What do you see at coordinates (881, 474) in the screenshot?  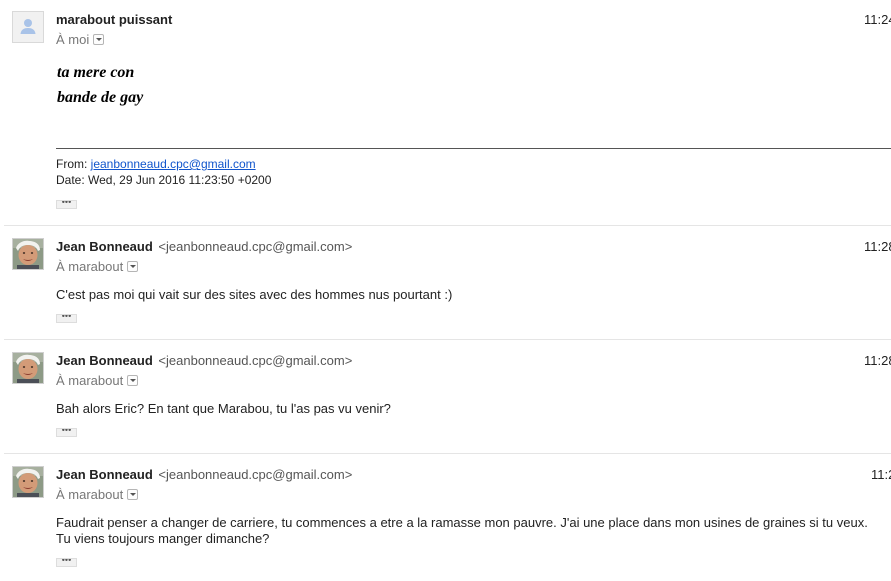 I see `message-time: 11:2` at bounding box center [881, 474].